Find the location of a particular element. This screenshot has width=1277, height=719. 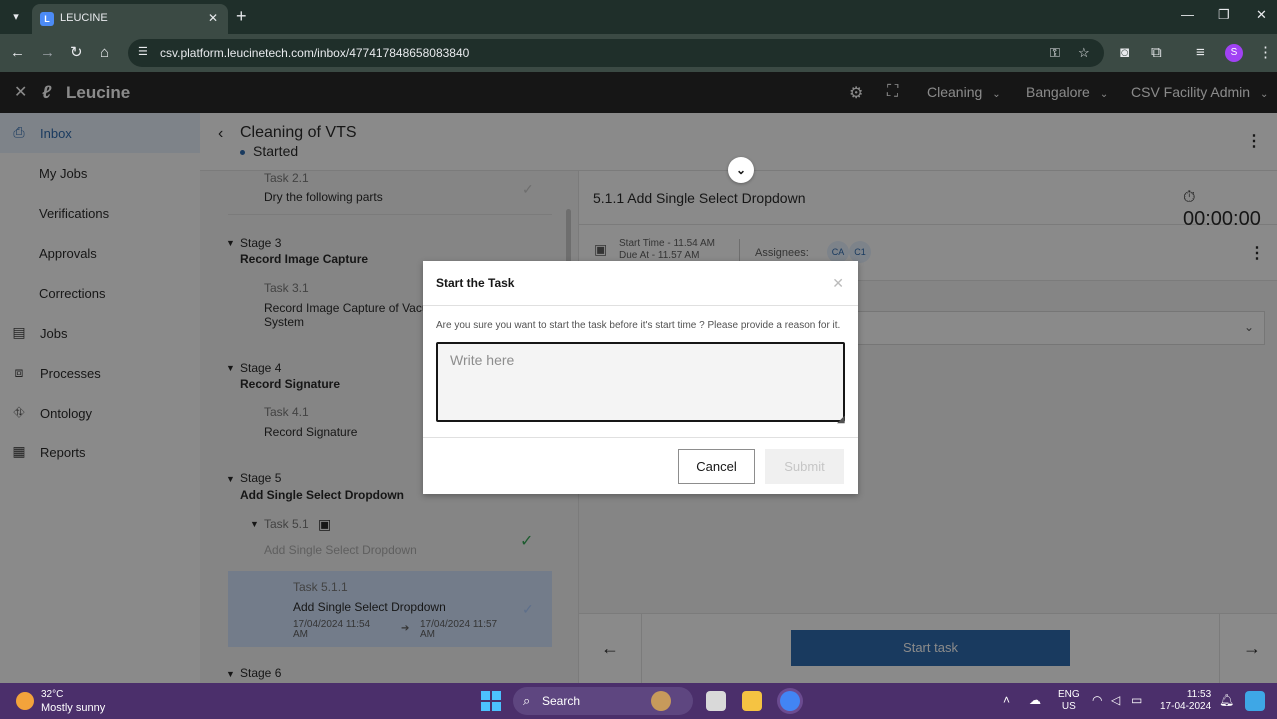

volume-icon: ◁ is located at coordinates (1115, 700).